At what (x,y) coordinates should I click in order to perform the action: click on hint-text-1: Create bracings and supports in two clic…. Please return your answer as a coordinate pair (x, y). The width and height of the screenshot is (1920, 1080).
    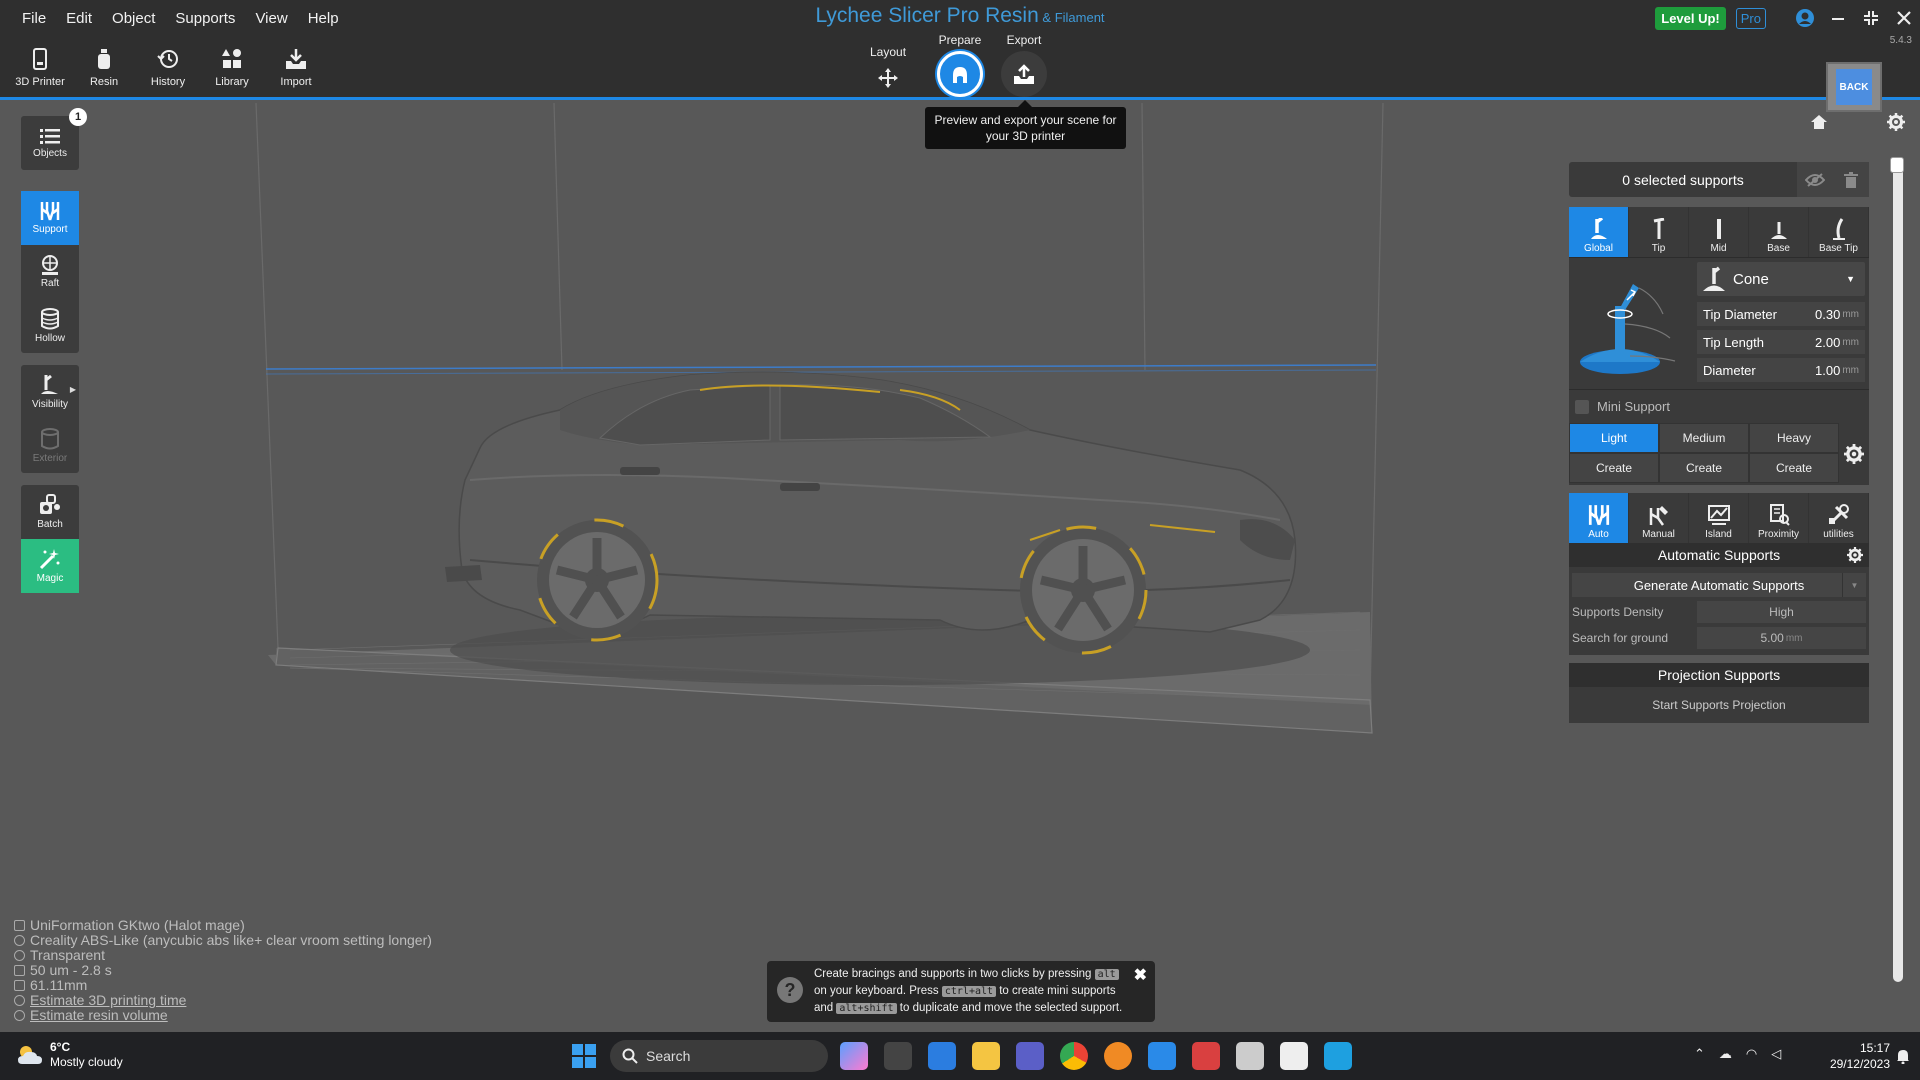
    Looking at the image, I should click on (953, 974).